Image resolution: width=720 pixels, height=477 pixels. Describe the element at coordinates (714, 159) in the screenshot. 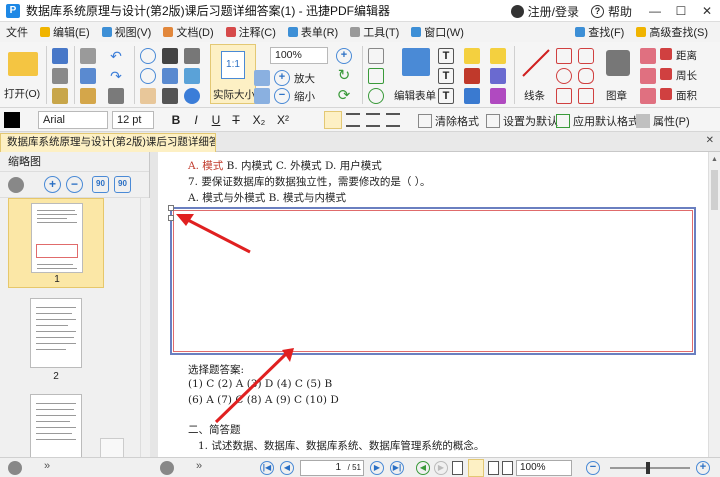

I see `scroll-up-icon: ▲` at that location.